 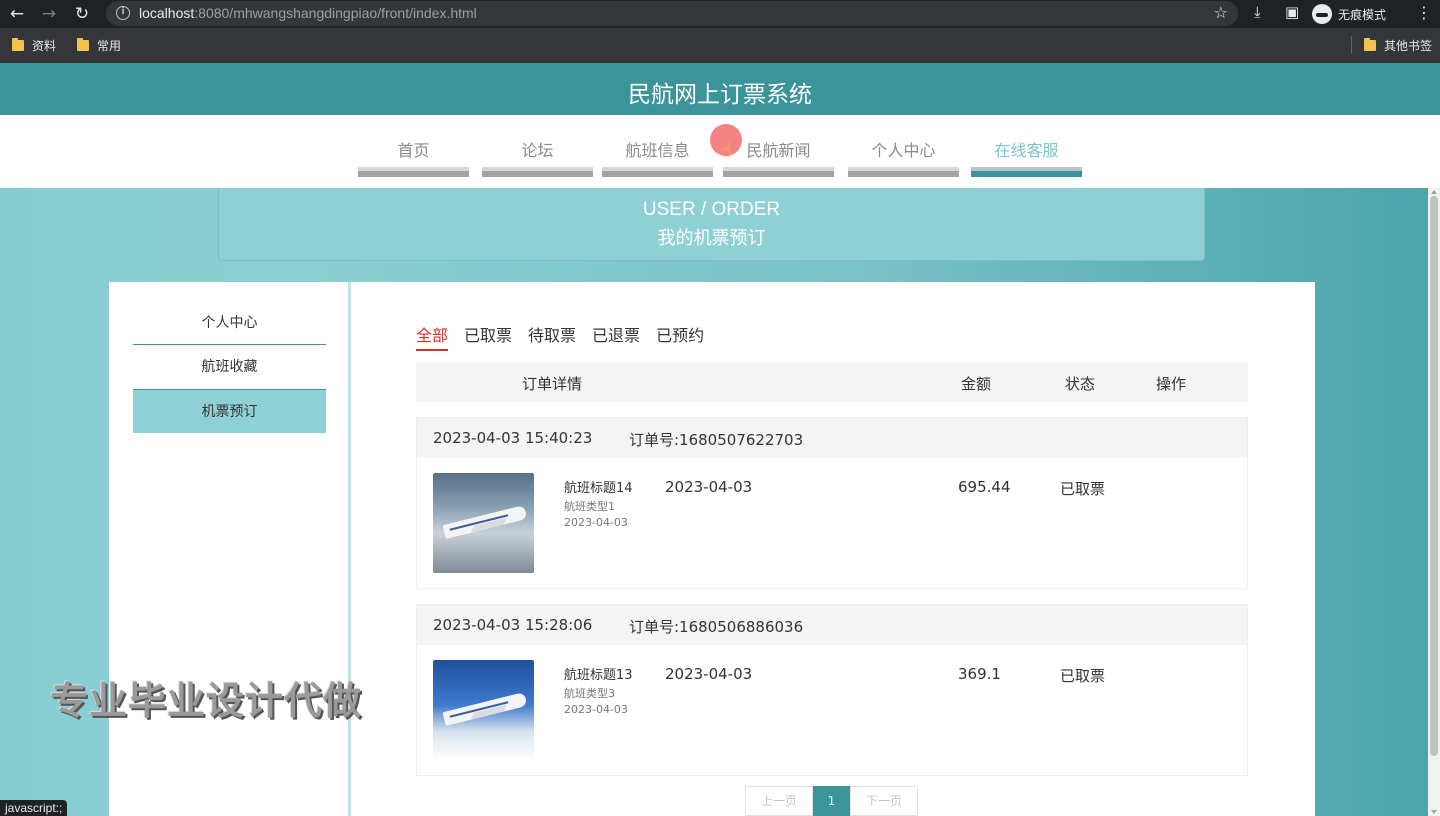 I want to click on header-status: 状态, so click(x=1080, y=384).